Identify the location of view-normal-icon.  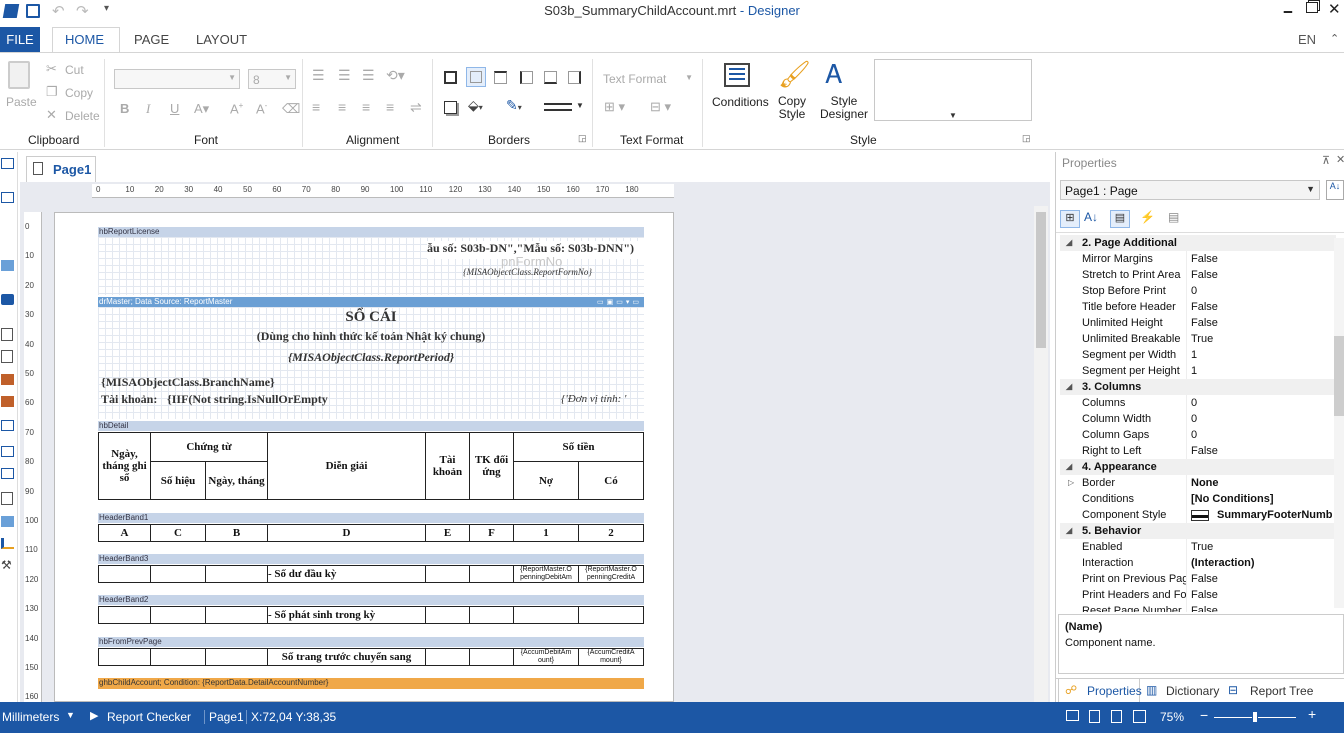
(1072, 715).